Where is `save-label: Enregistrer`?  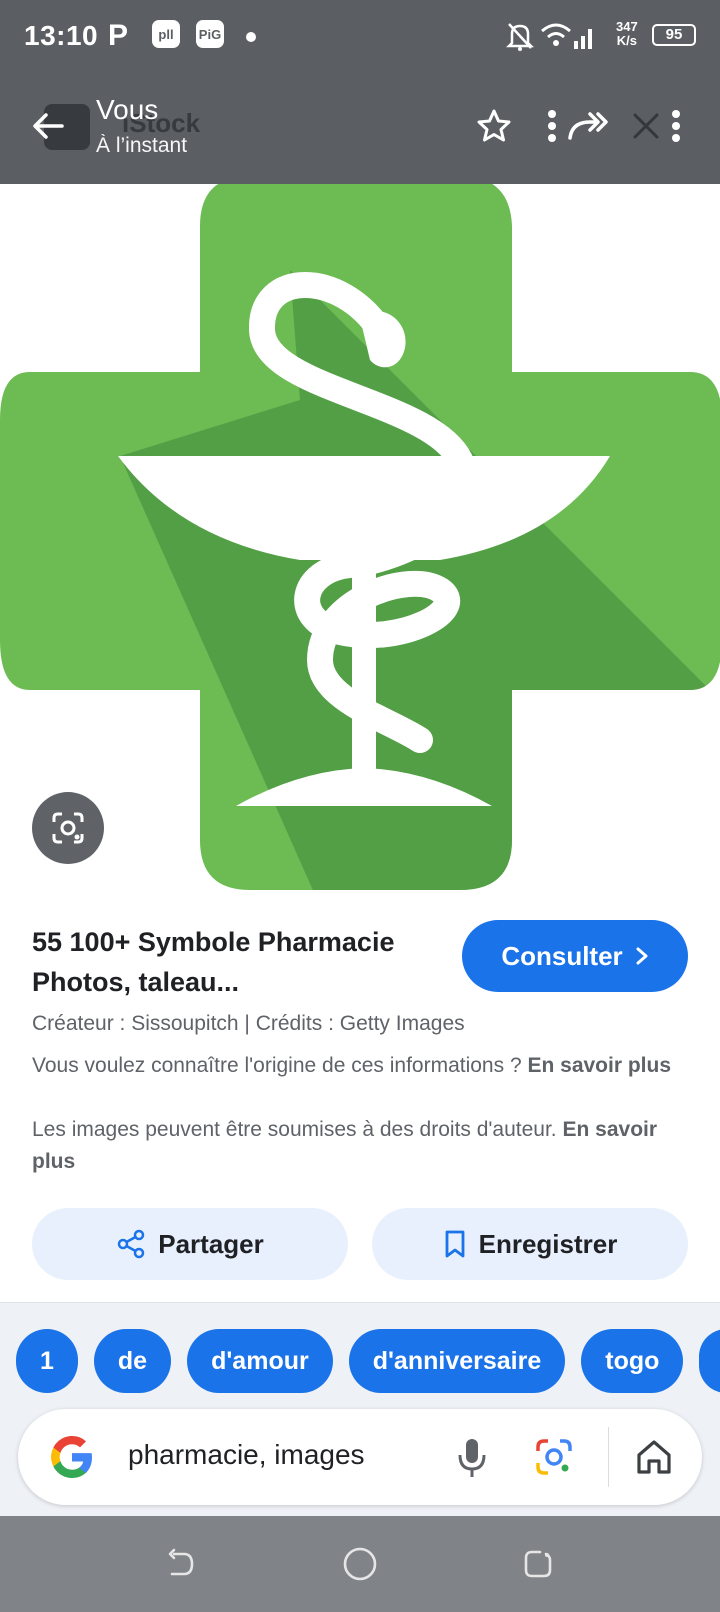 save-label: Enregistrer is located at coordinates (548, 1243).